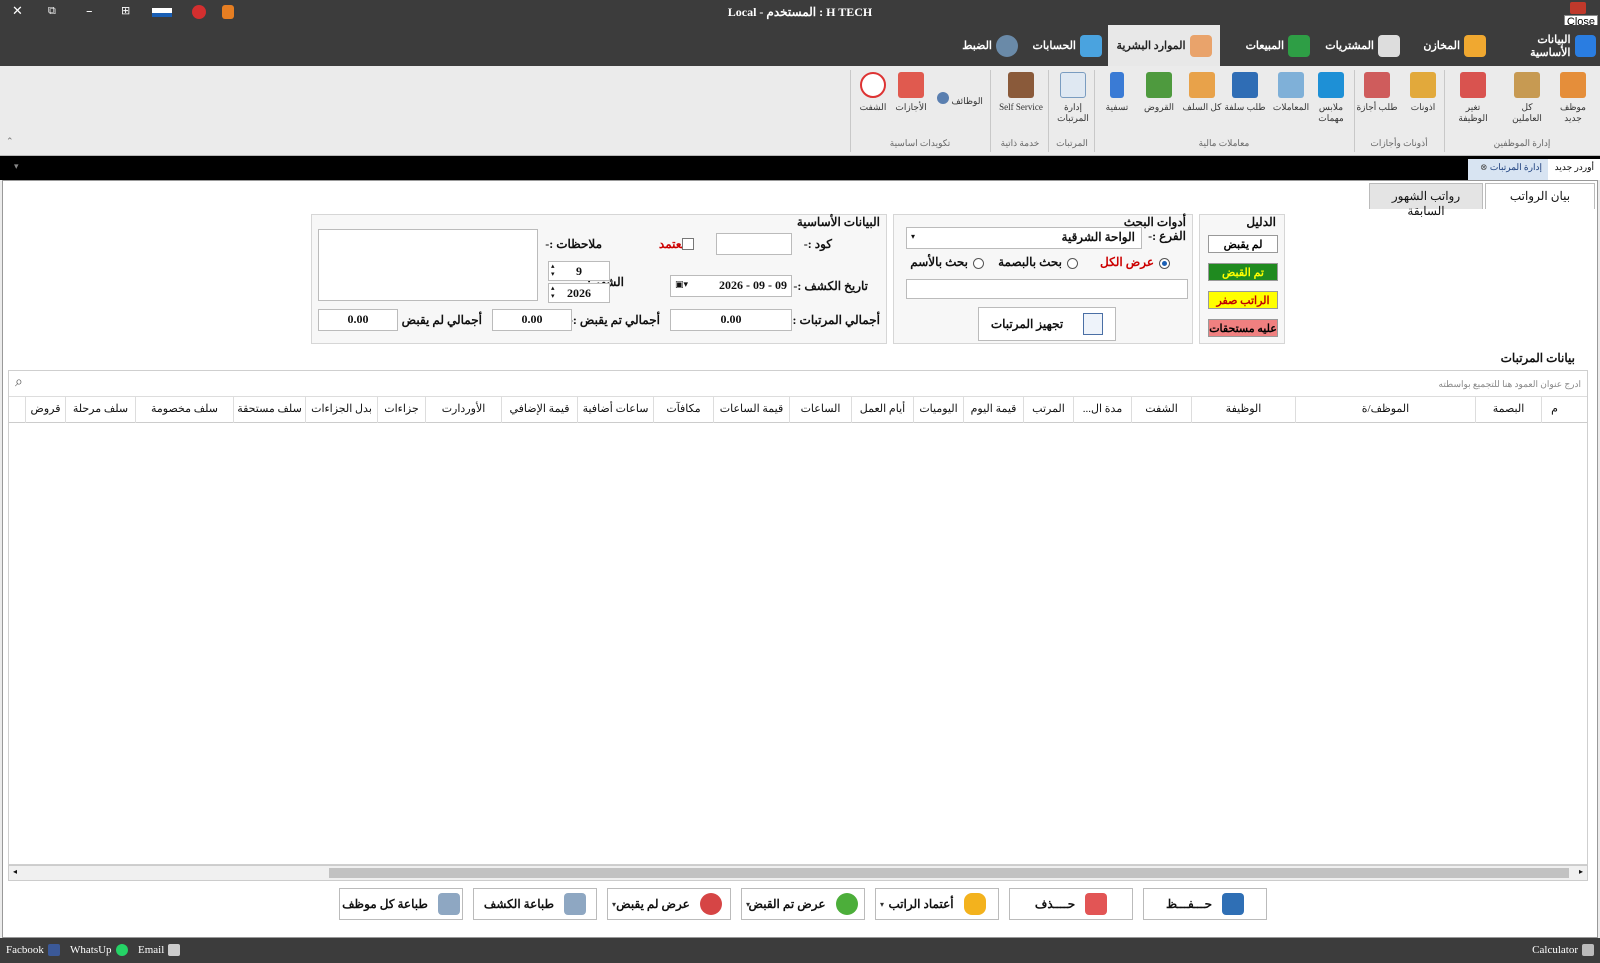  I want to click on ribbon-uniform: ملابس مهمات, so click(1331, 97).